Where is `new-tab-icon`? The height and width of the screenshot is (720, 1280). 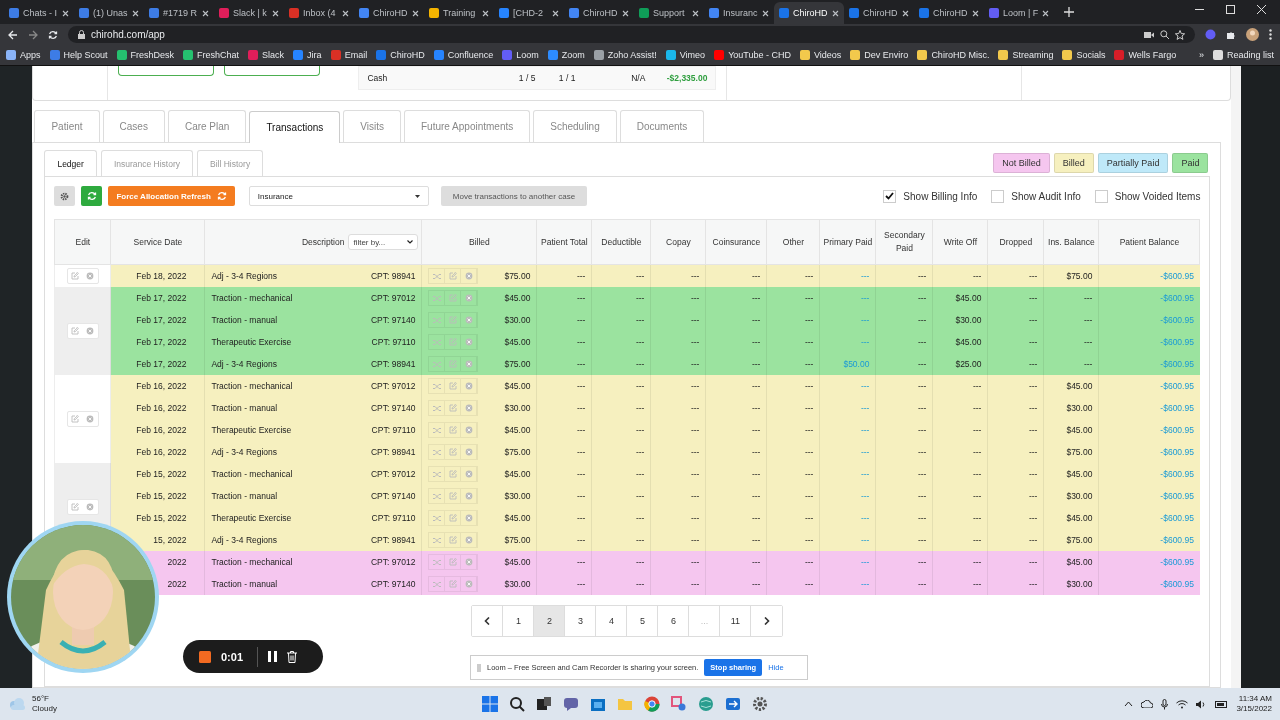 new-tab-icon is located at coordinates (1069, 12).